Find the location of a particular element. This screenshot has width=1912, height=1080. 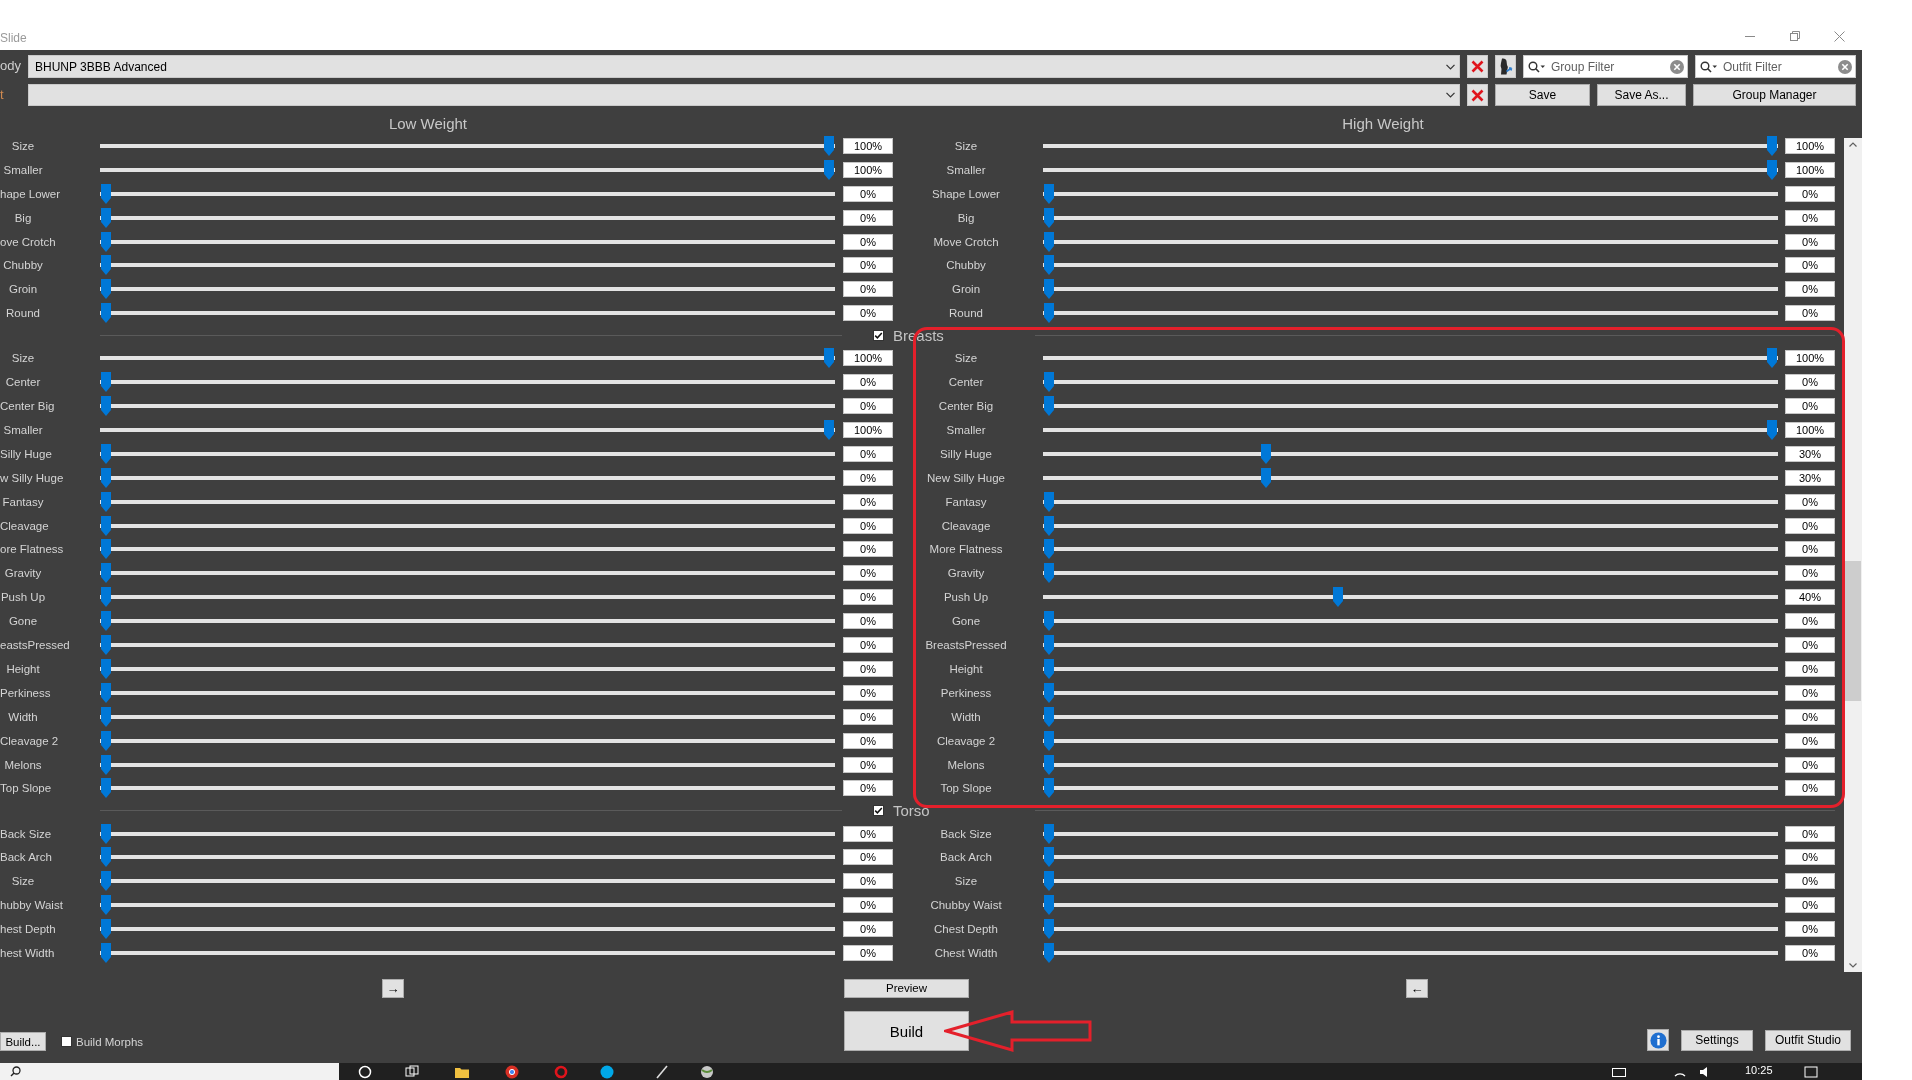

search-field: Outfit Filter is located at coordinates (1775, 66).